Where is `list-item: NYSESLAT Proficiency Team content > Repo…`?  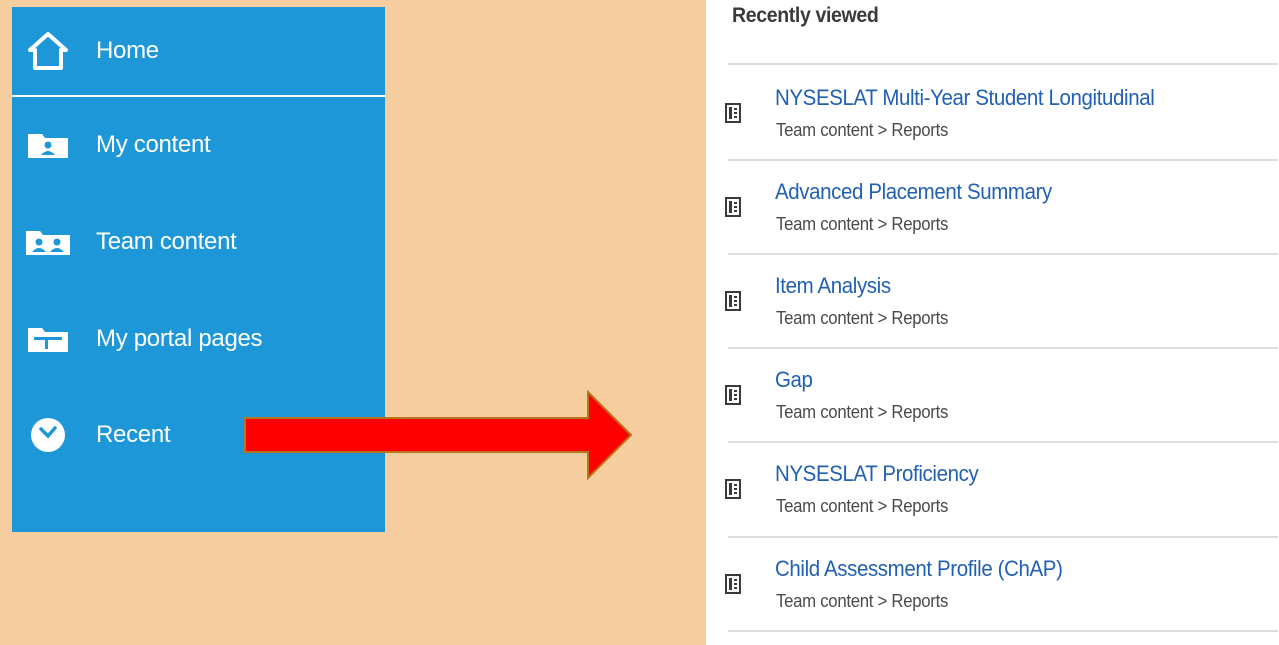
list-item: NYSESLAT Proficiency Team content > Repo… is located at coordinates (992, 488).